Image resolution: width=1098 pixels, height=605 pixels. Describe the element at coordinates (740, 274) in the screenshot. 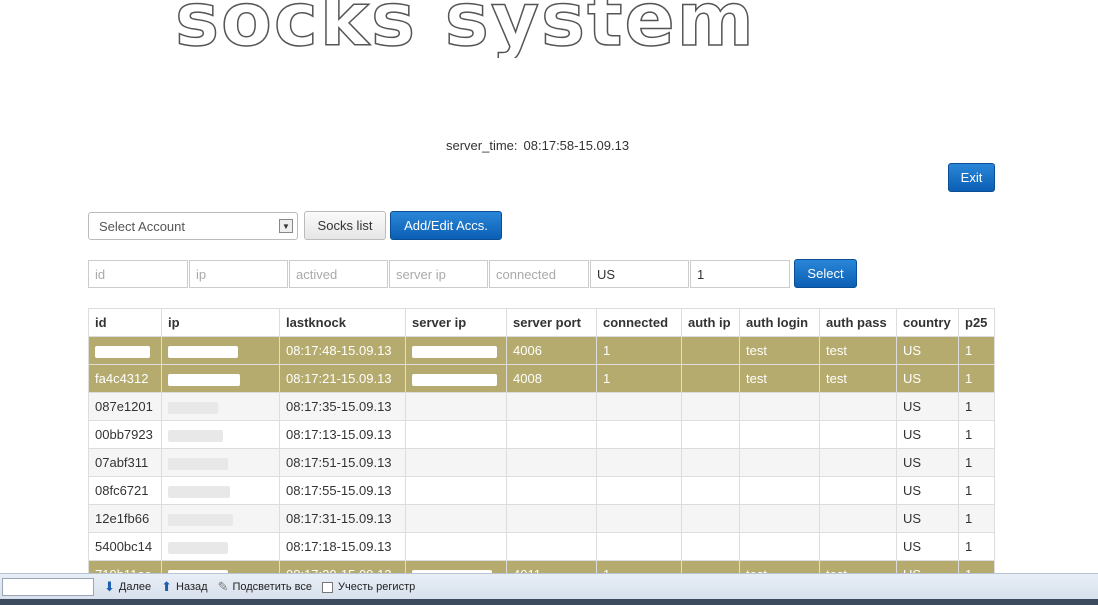

I see `p25-filter-input` at that location.